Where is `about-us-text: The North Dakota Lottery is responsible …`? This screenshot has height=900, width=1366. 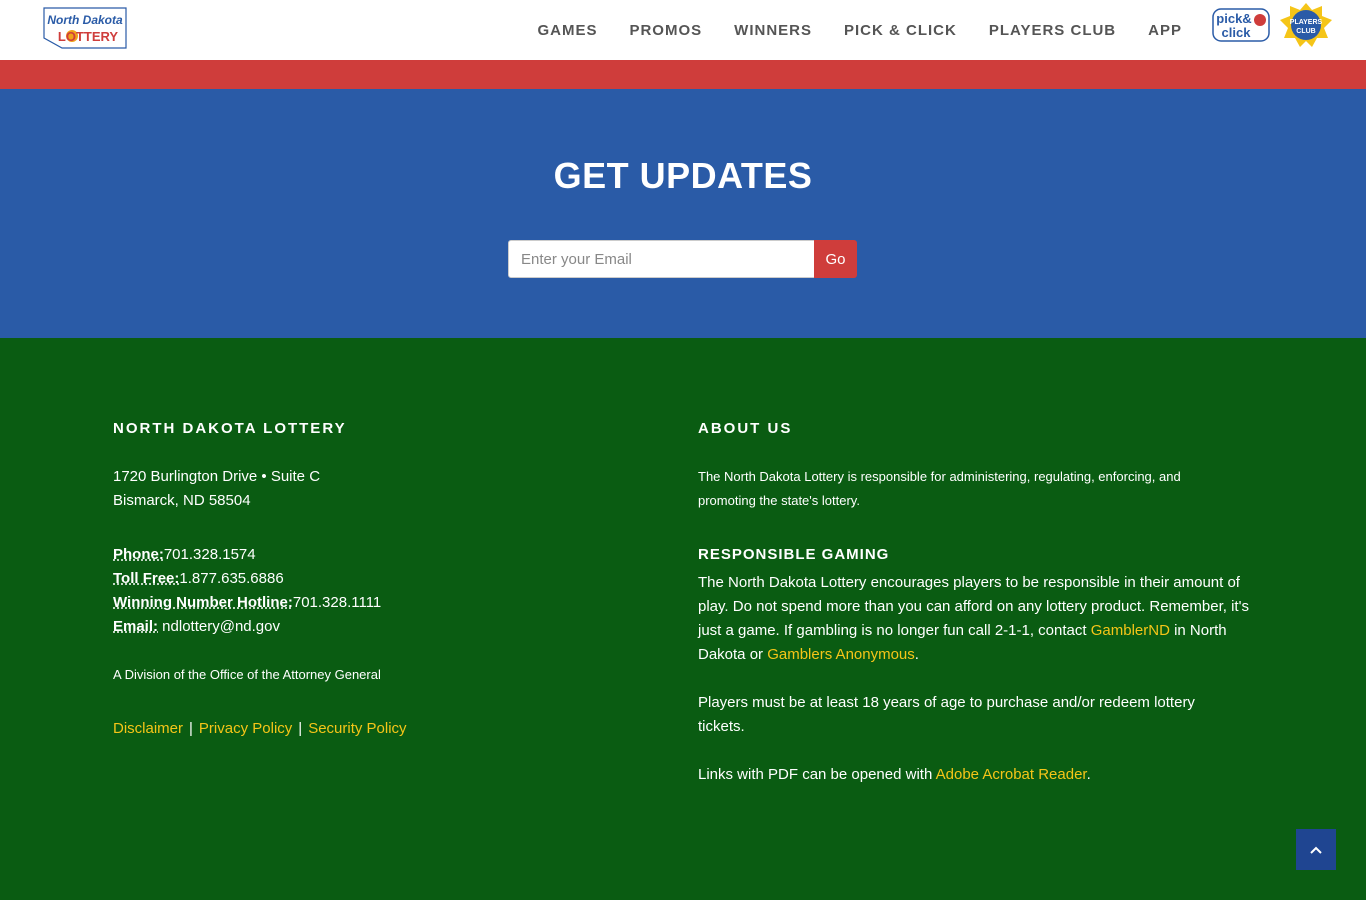 about-us-text: The North Dakota Lottery is responsible … is located at coordinates (939, 488).